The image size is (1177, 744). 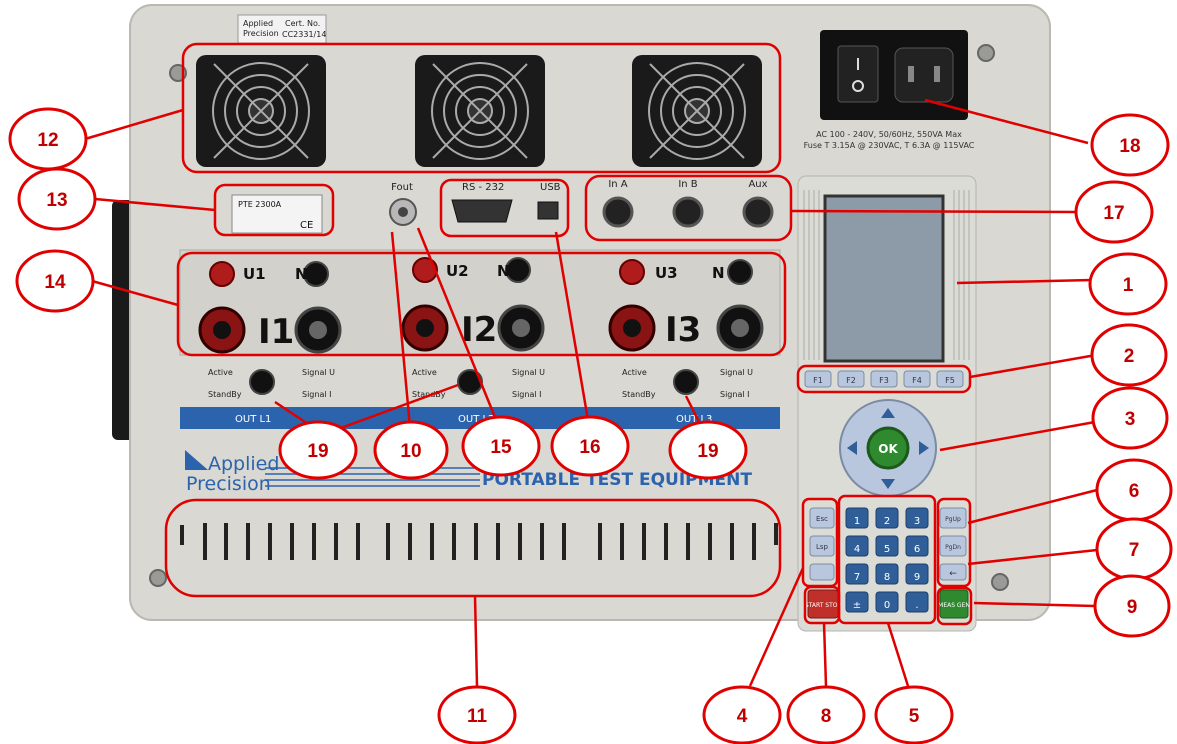 What do you see at coordinates (253, 419) in the screenshot?
I see `ch1-out-label: OUT L1` at bounding box center [253, 419].